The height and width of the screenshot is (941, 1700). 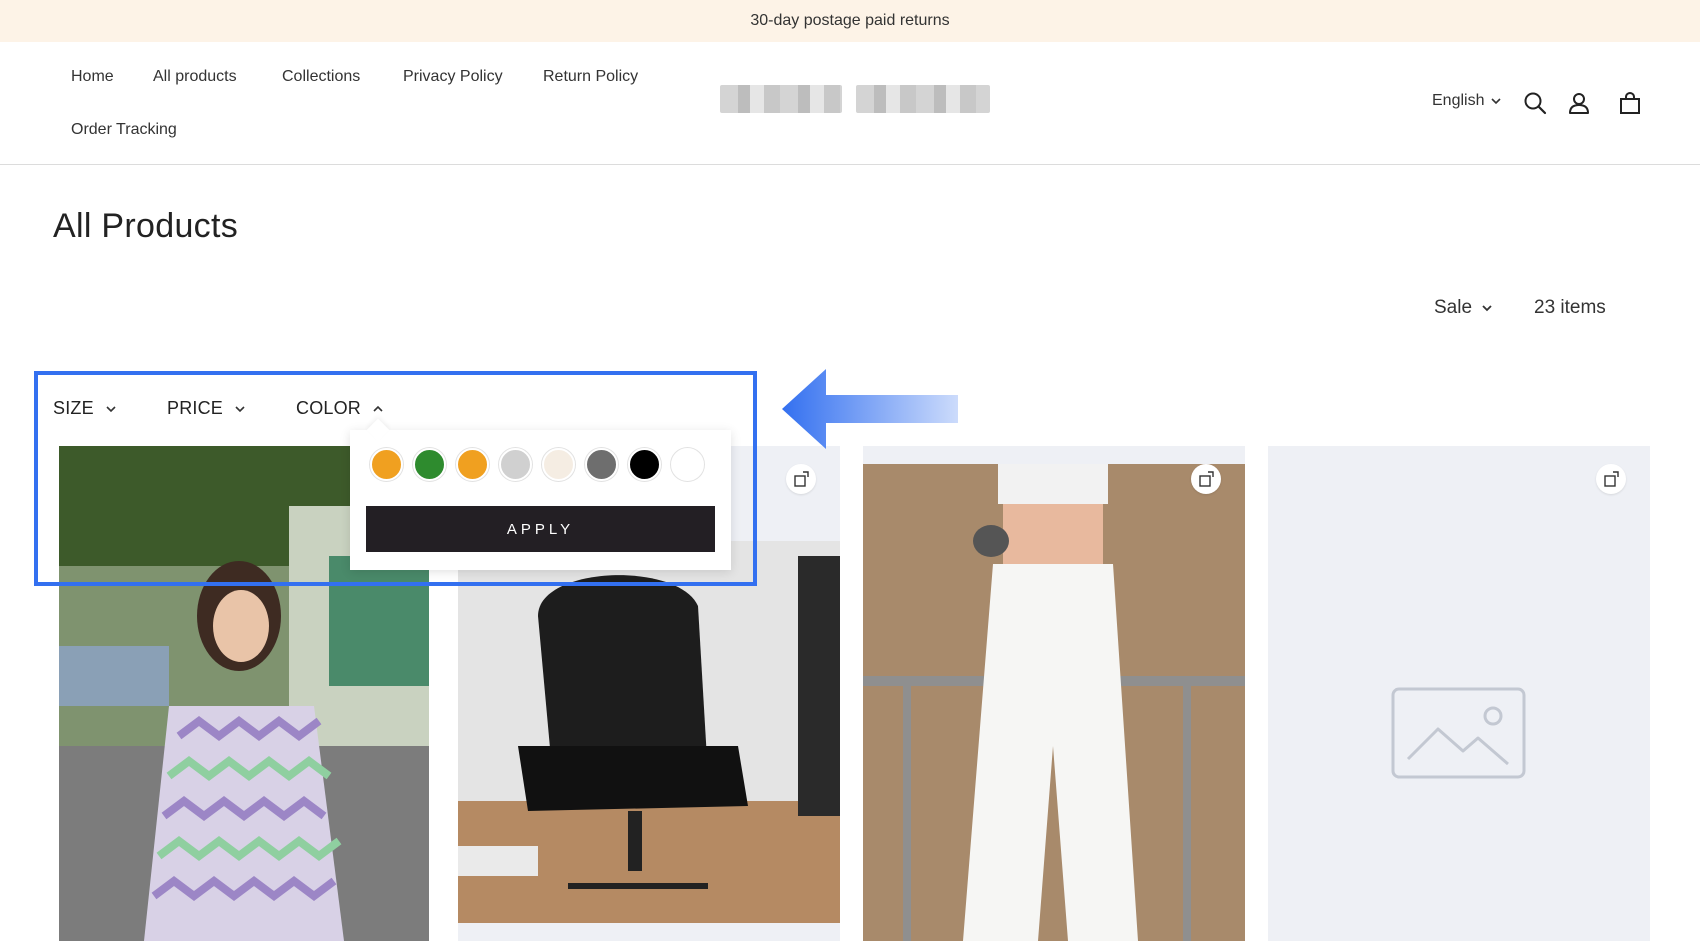 What do you see at coordinates (923, 99) in the screenshot?
I see `logo-blur-right` at bounding box center [923, 99].